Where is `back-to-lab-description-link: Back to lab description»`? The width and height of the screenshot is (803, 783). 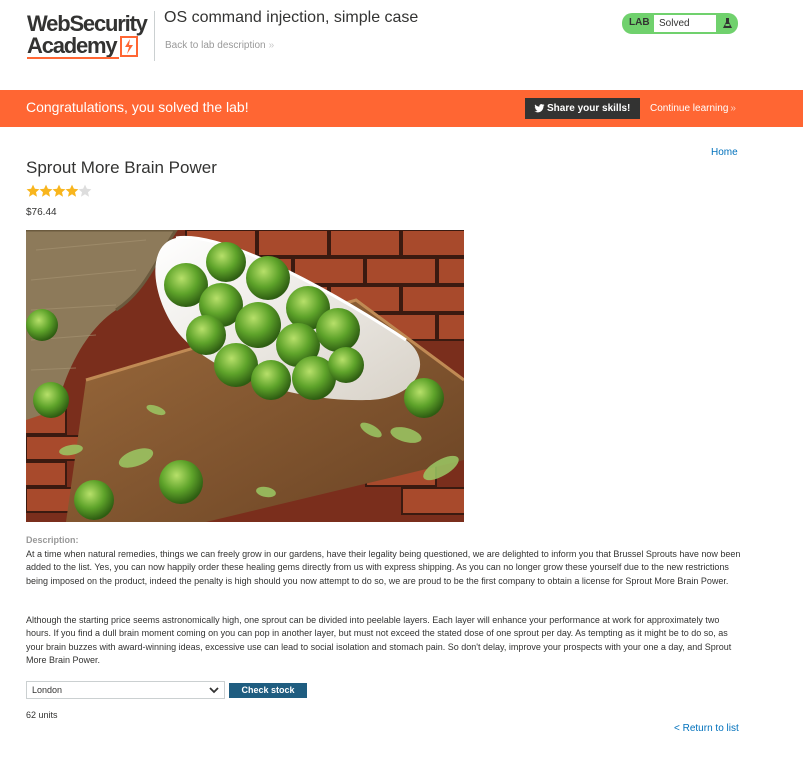 back-to-lab-description-link: Back to lab description» is located at coordinates (219, 45).